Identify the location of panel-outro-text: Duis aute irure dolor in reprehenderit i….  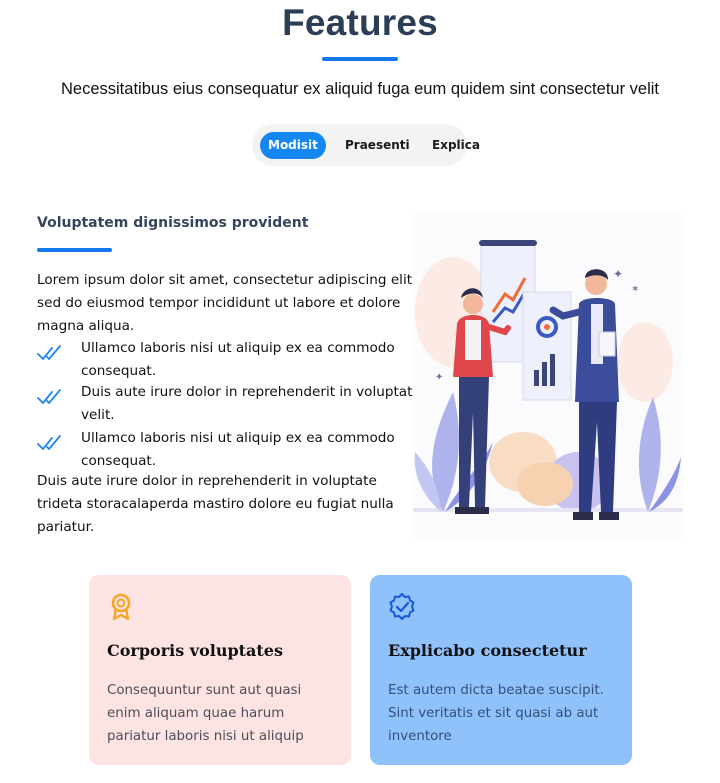
(215, 504).